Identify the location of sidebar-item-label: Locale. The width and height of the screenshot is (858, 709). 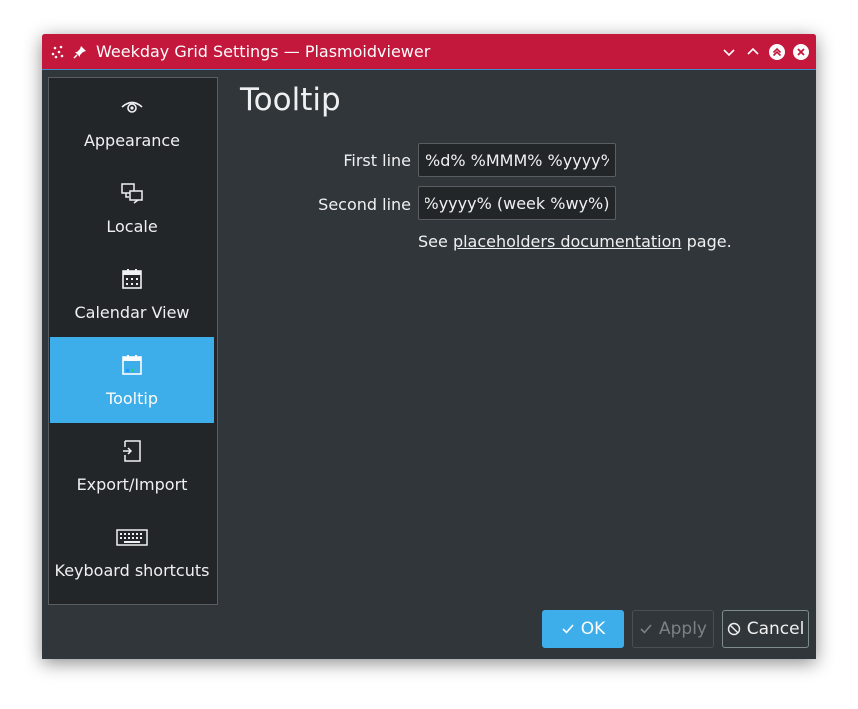
(132, 226).